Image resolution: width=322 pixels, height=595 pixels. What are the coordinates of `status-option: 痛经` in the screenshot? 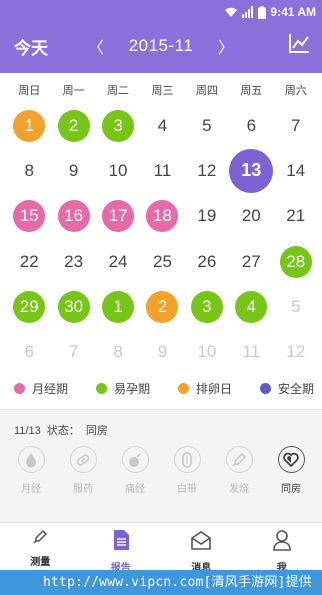 It's located at (135, 470).